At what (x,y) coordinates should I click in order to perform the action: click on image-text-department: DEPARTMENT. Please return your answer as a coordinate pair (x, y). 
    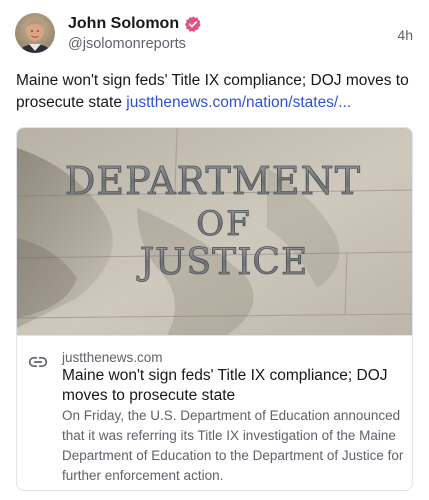
    Looking at the image, I should click on (213, 181).